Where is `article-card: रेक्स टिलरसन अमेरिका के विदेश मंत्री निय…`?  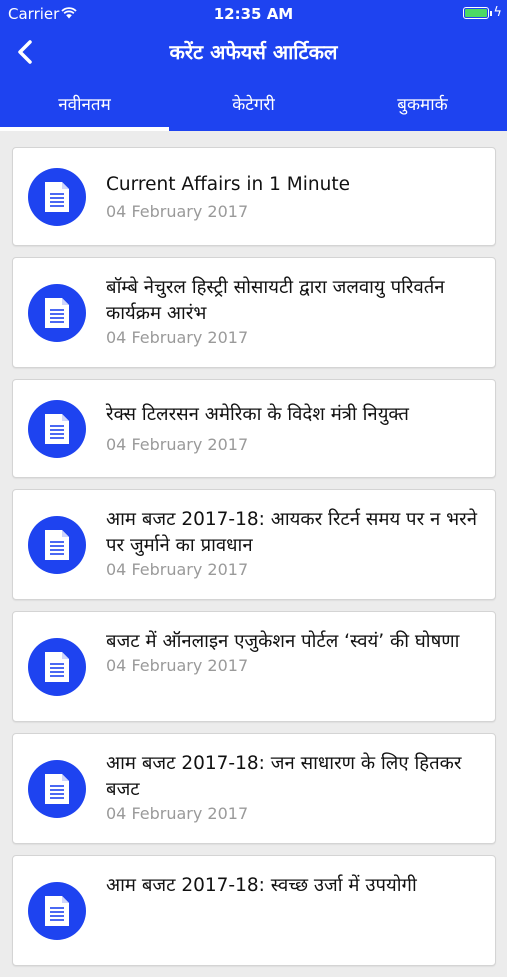
article-card: रेक्स टिलरसन अमेरिका के विदेश मंत्री निय… is located at coordinates (254, 428).